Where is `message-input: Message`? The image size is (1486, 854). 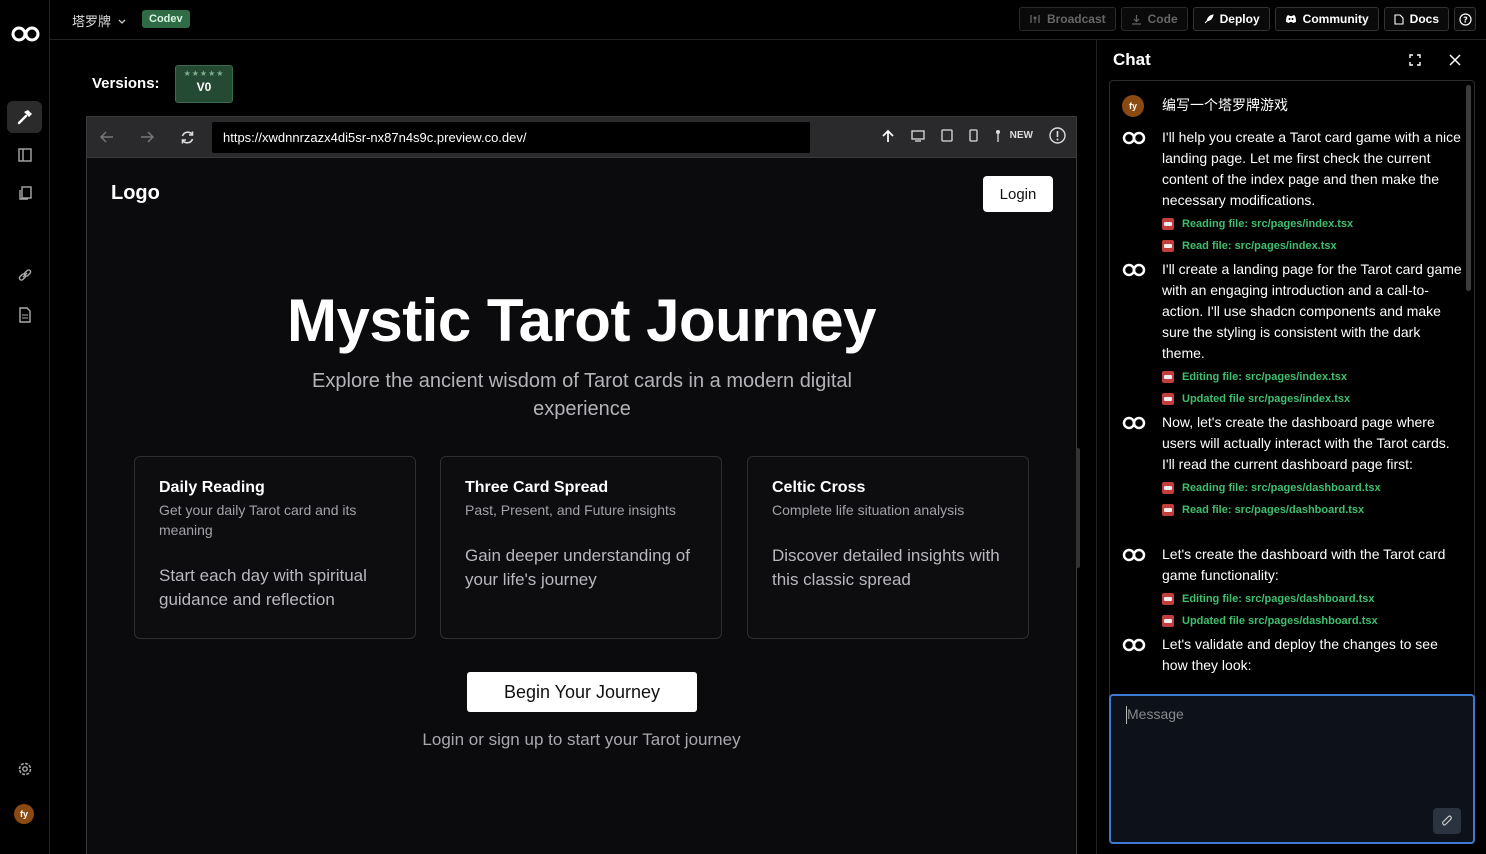
message-input: Message is located at coordinates (1292, 769).